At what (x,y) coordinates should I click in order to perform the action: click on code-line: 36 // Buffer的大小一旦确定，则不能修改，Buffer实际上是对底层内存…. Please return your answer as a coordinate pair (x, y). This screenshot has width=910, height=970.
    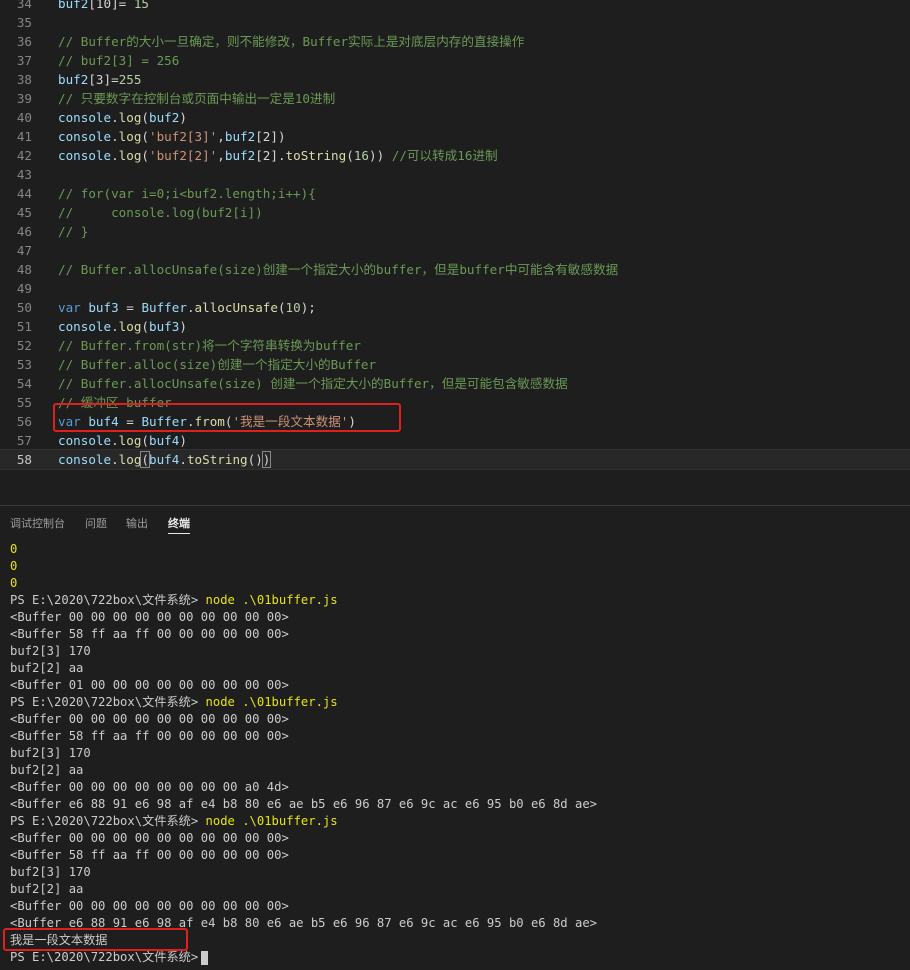
    Looking at the image, I should click on (455, 41).